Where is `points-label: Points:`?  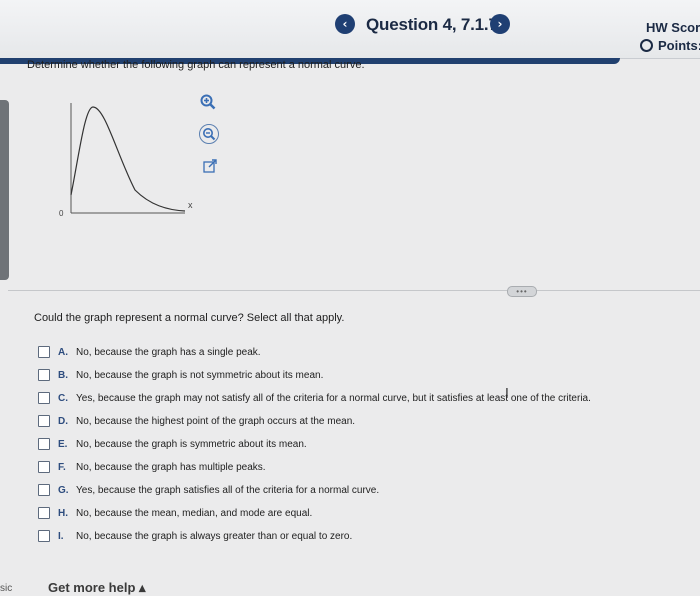 points-label: Points: is located at coordinates (679, 45).